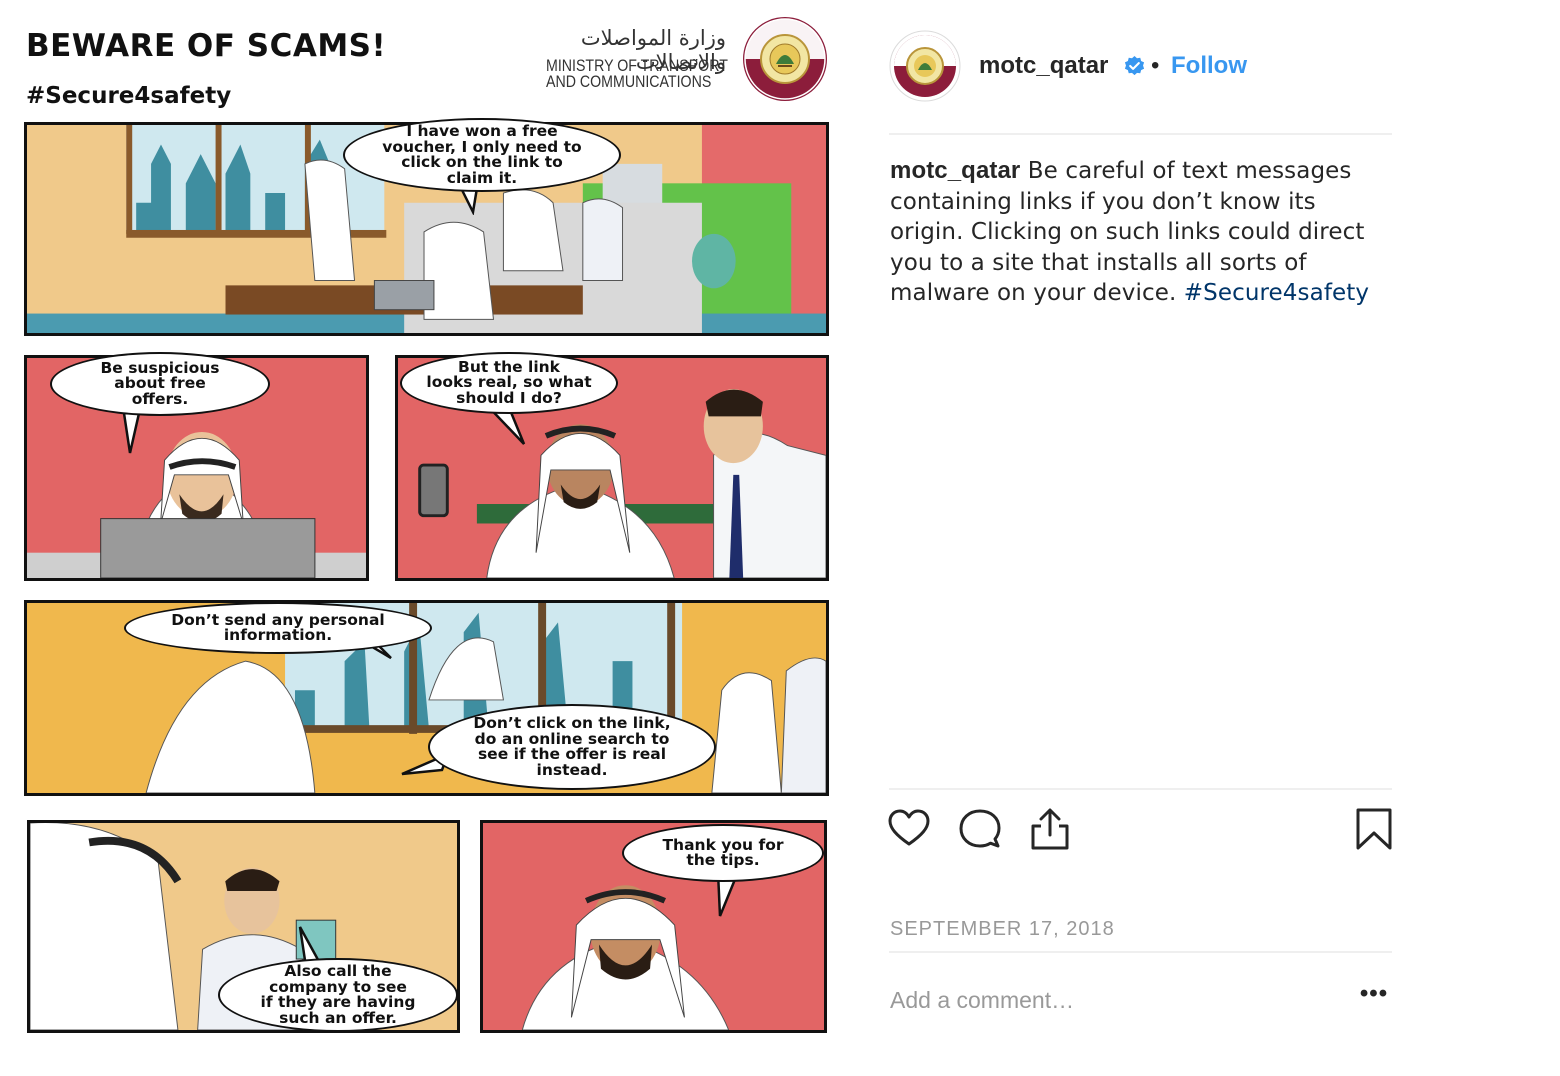  Describe the element at coordinates (785, 59) in the screenshot. I see `ministry-seal-logo` at that location.